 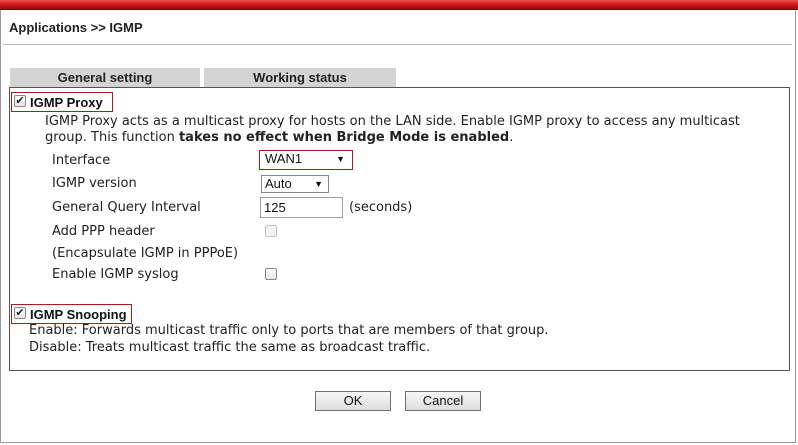 What do you see at coordinates (145, 253) in the screenshot?
I see `ppp-header-note: (Encapsulate IGMP in PPPoE)` at bounding box center [145, 253].